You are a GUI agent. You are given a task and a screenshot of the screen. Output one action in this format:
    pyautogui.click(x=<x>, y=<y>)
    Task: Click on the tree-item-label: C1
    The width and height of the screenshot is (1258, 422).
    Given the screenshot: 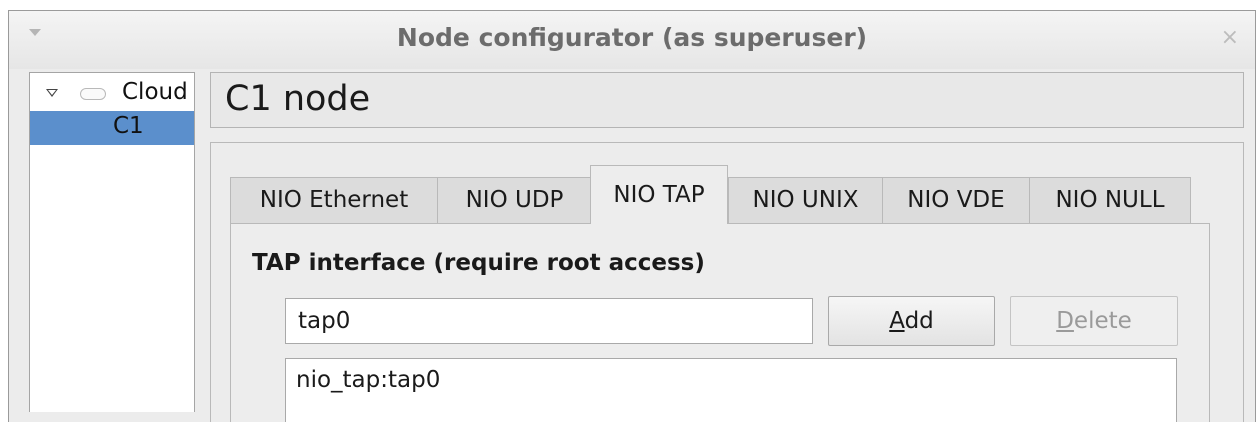 What is the action you would take?
    pyautogui.click(x=128, y=126)
    